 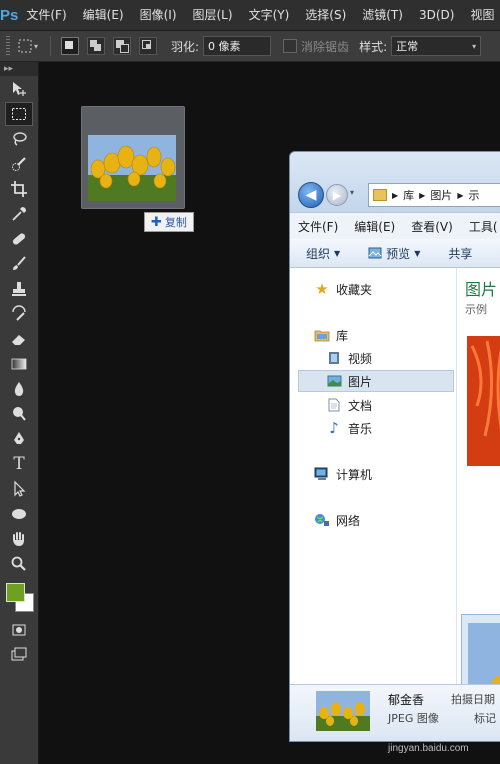 What do you see at coordinates (19, 514) in the screenshot?
I see `ellipse-icon` at bounding box center [19, 514].